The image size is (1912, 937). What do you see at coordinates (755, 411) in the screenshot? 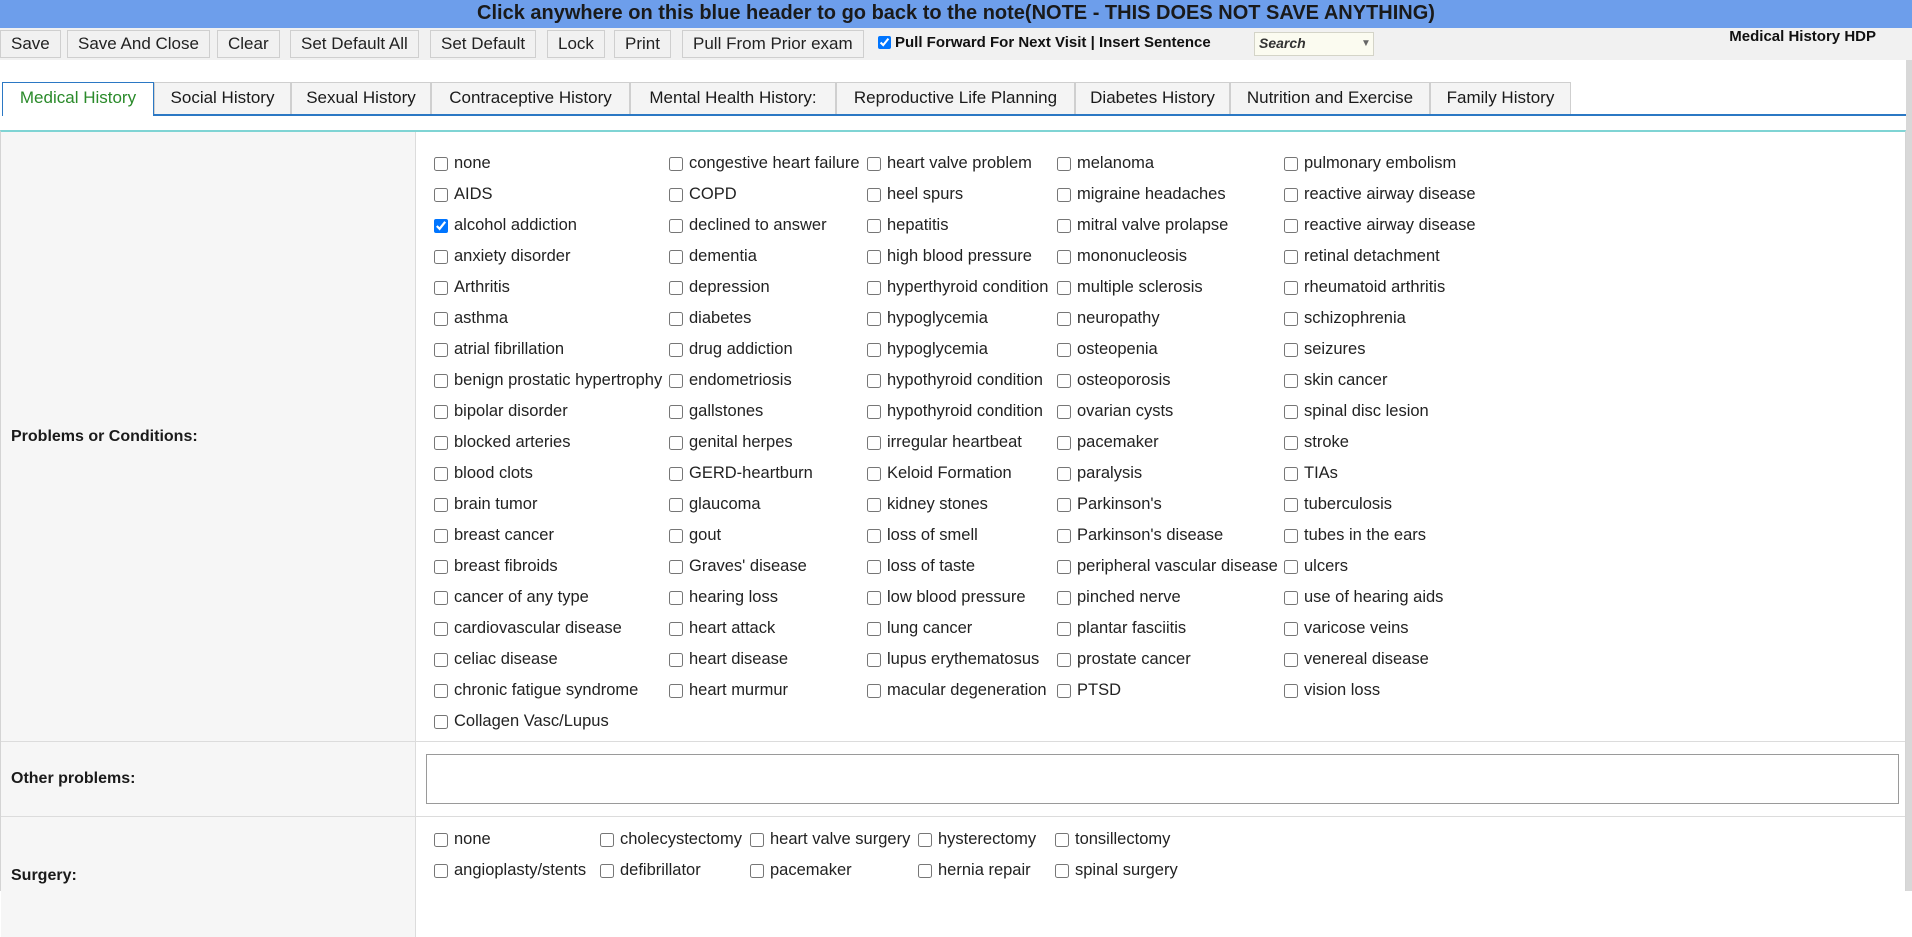
I see `problem-option-gallstones: gallstones` at bounding box center [755, 411].